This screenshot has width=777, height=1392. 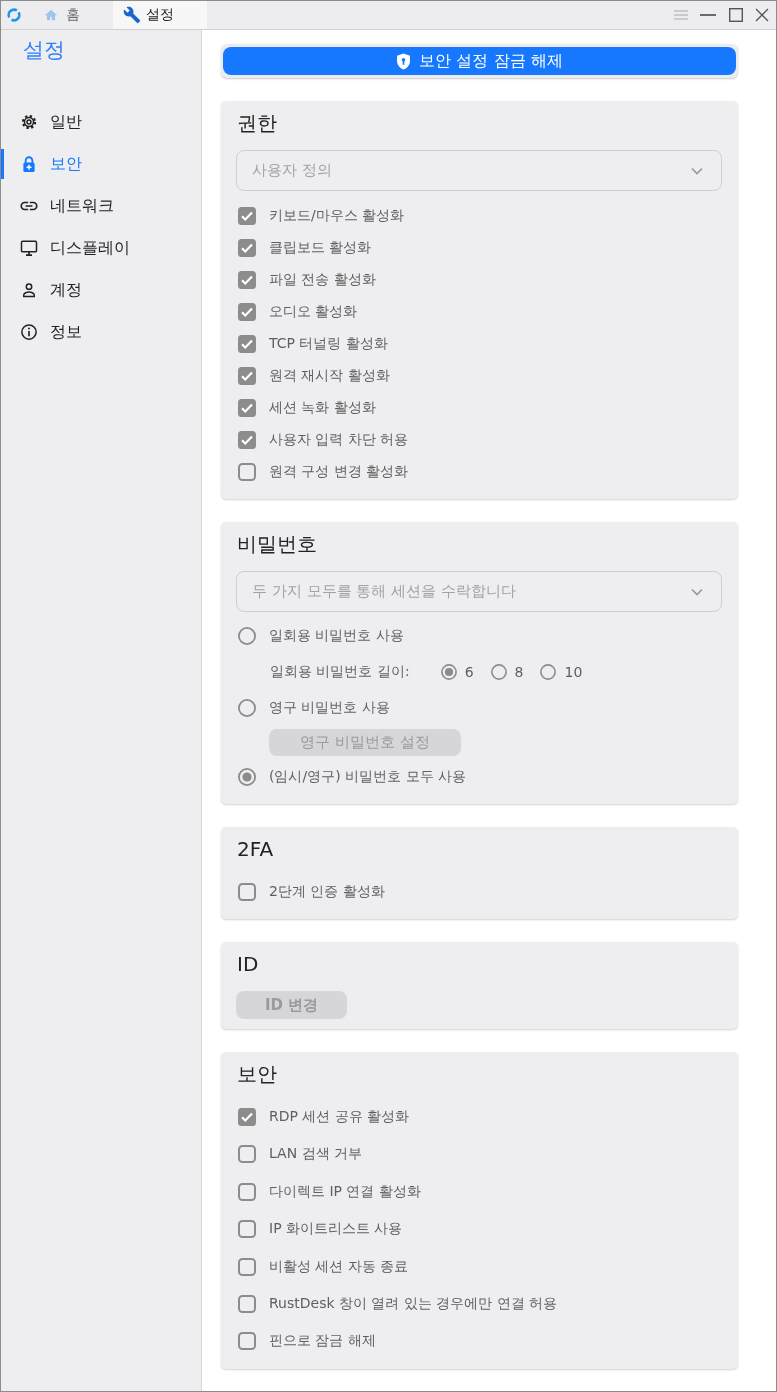 What do you see at coordinates (320, 248) in the screenshot?
I see `checkbox-label: 클립보드 활성화` at bounding box center [320, 248].